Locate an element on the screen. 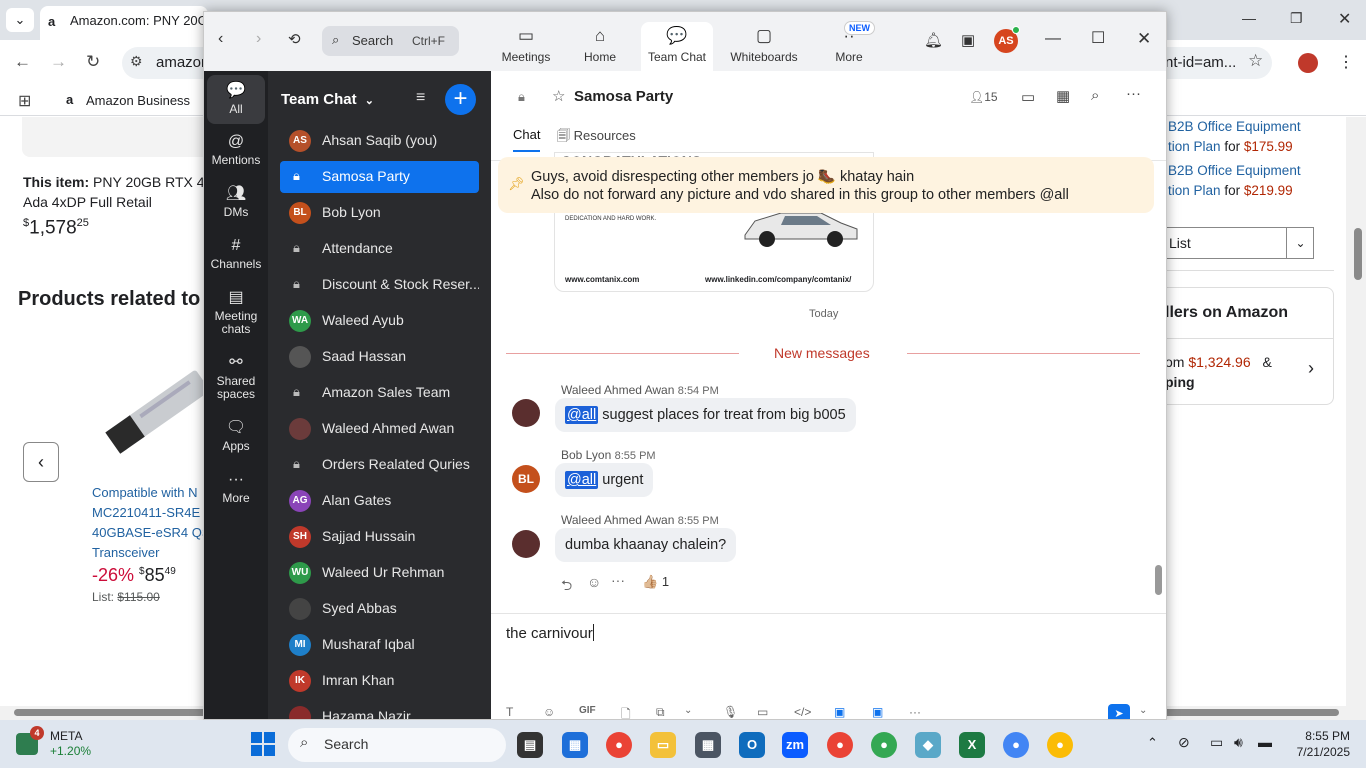 Image resolution: width=1366 pixels, height=768 pixels. chat-scroll-thumb is located at coordinates (1158, 580).